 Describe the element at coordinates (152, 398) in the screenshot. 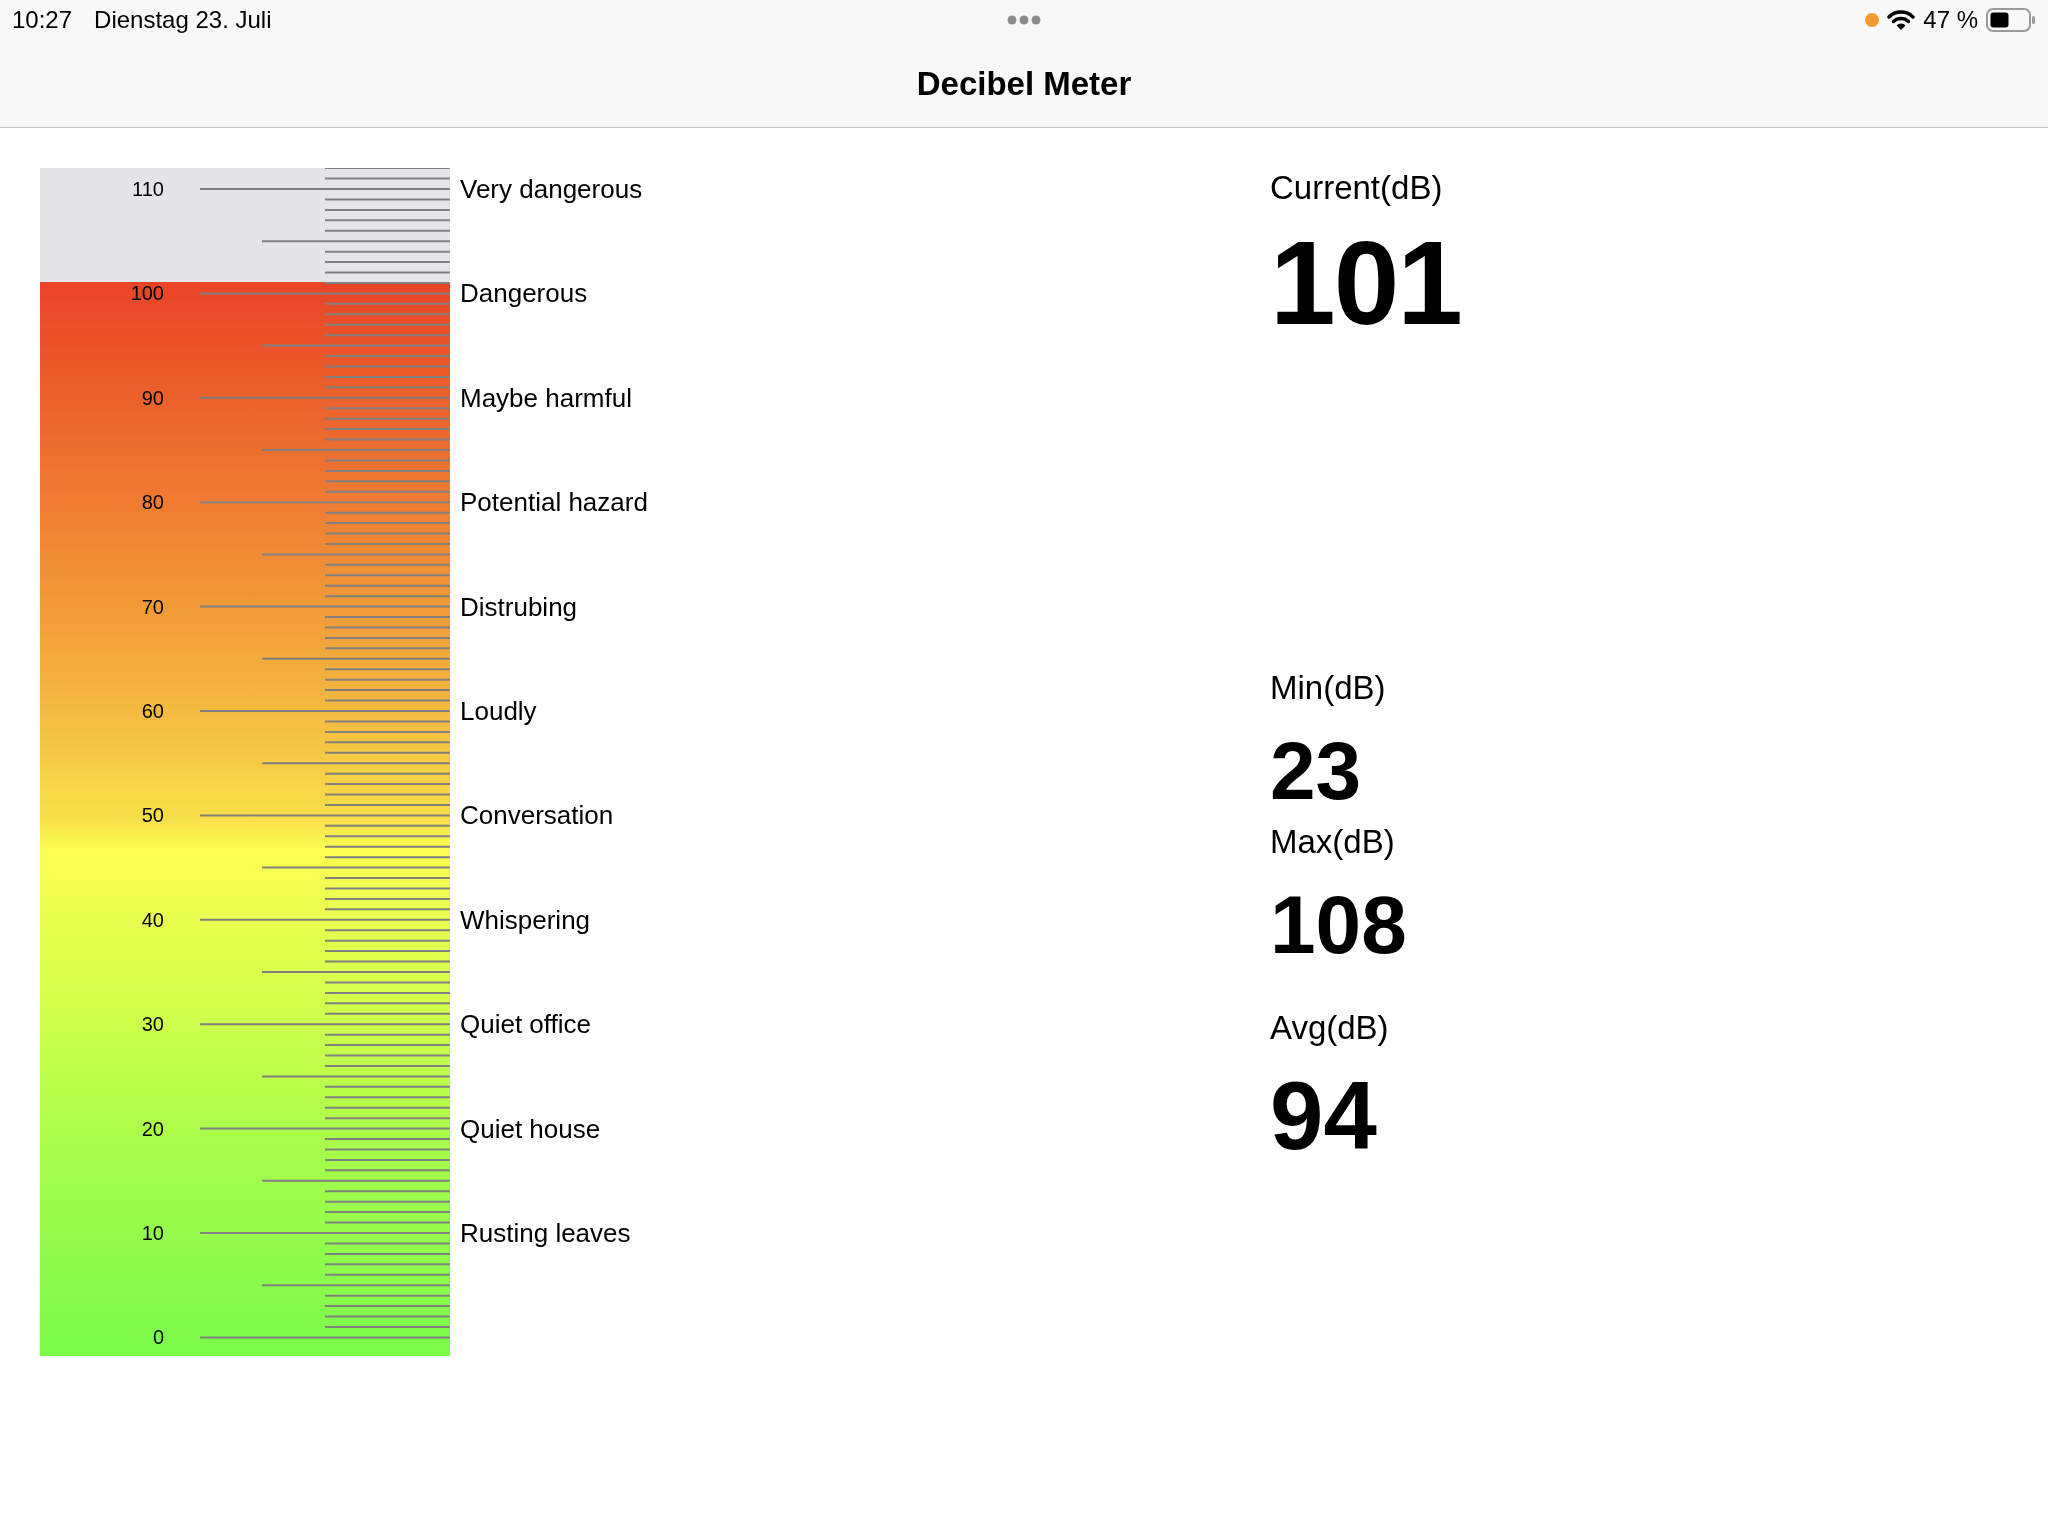

I see `scale-value: 90` at that location.